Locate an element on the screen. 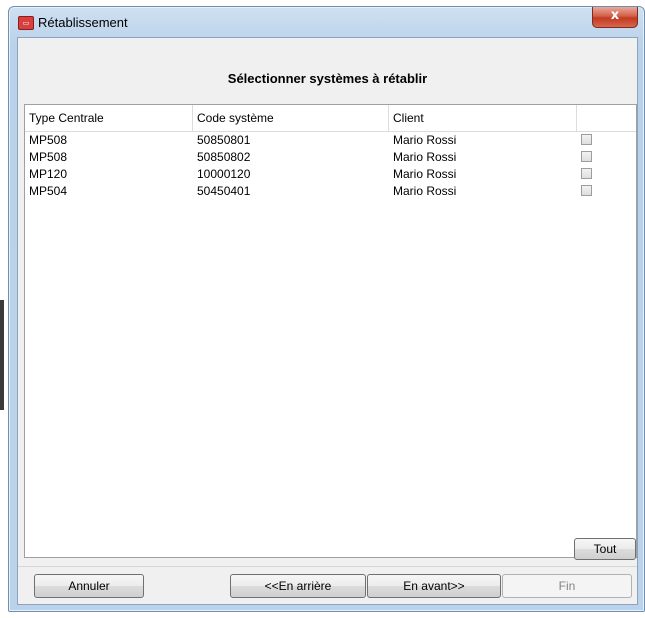  cell-code: 50850801 is located at coordinates (224, 140).